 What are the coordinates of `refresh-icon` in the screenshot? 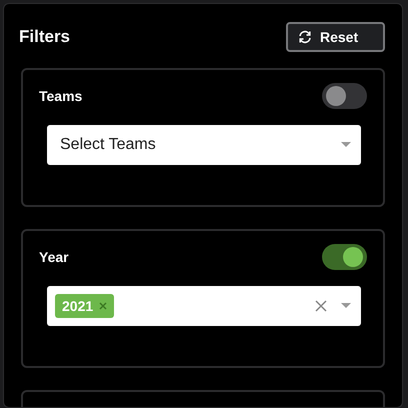 It's located at (305, 37).